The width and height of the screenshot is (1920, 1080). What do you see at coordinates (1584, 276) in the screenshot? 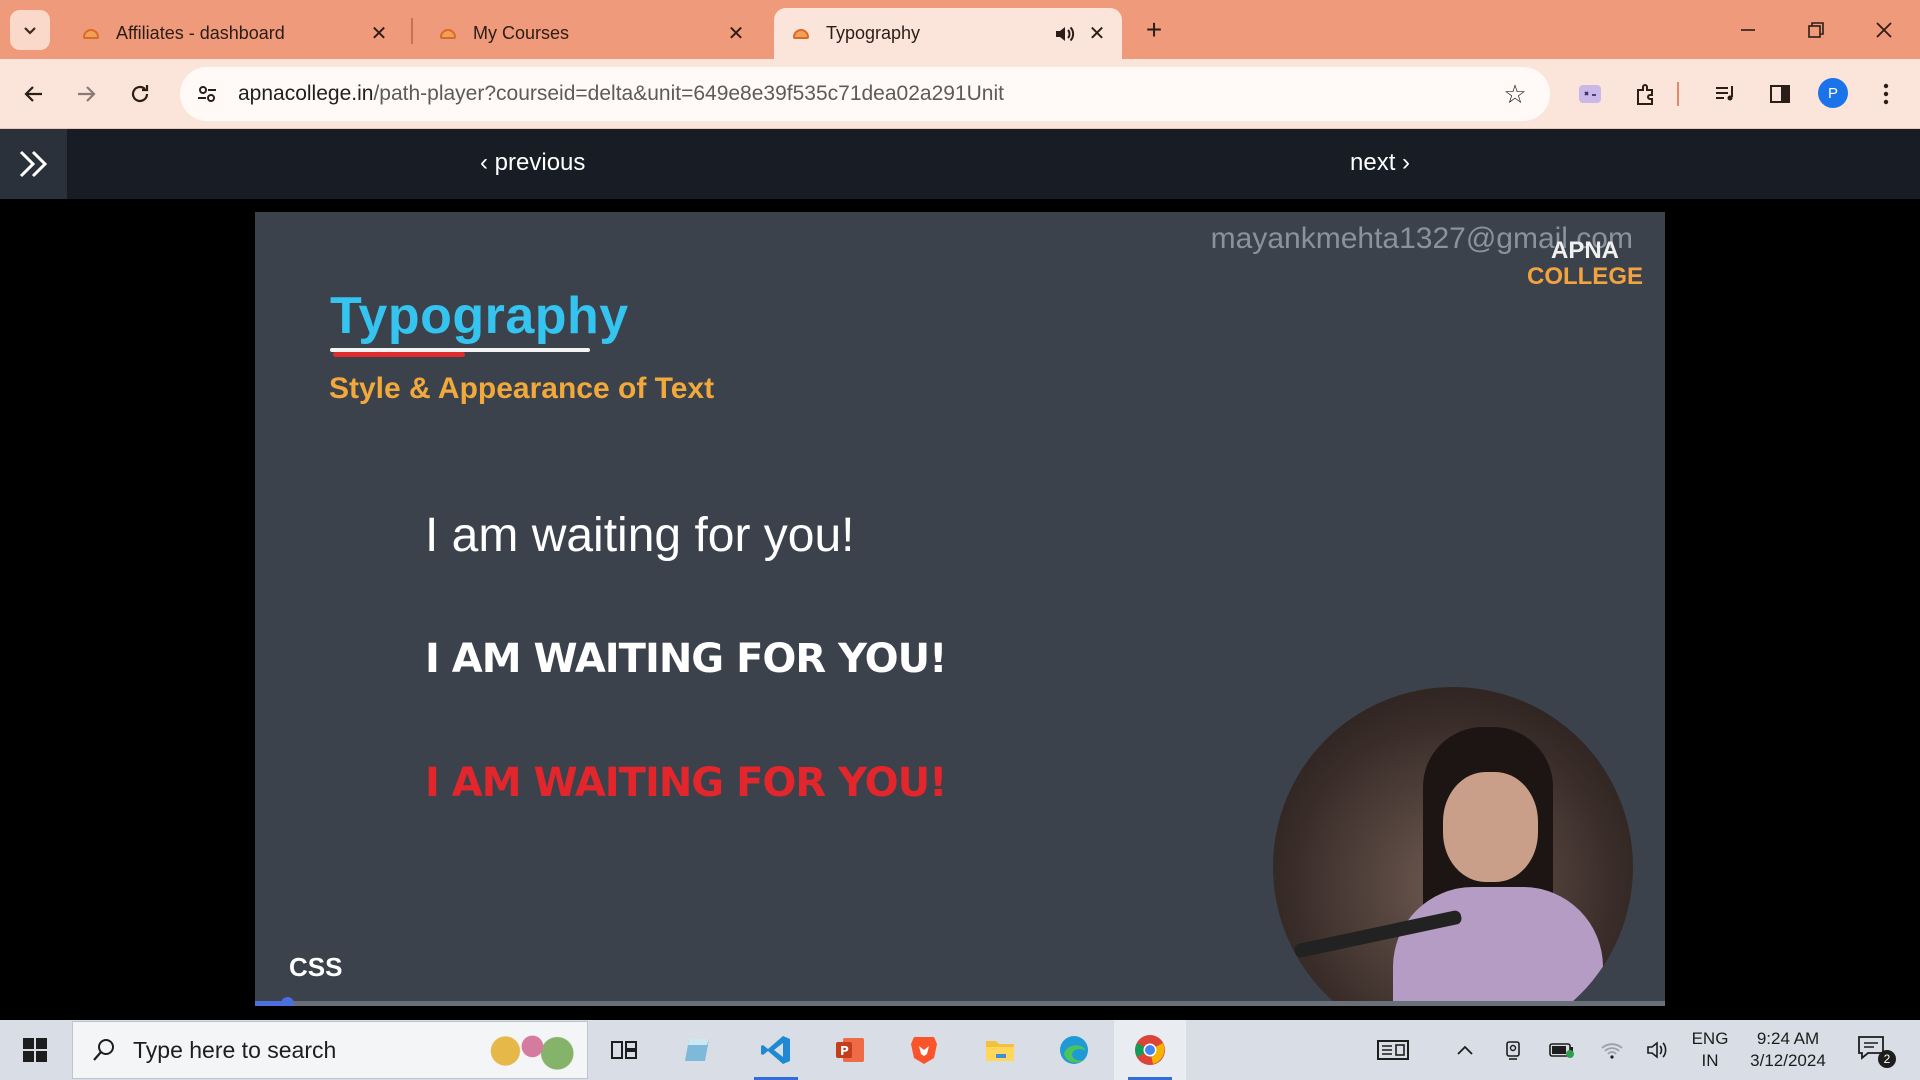
I see `logo-line-2: COLLEGE` at bounding box center [1584, 276].